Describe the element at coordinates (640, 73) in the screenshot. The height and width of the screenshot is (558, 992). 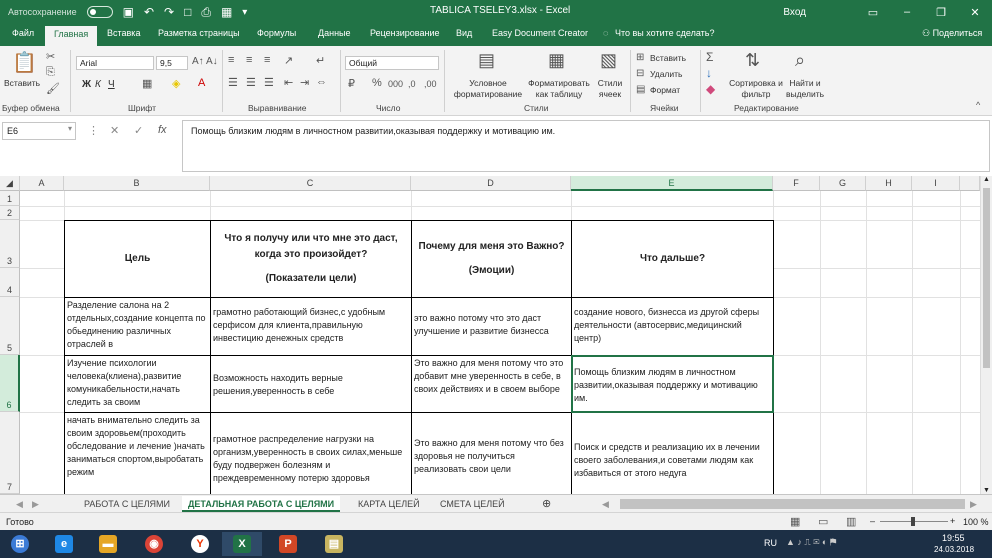
I see `delete-cells-icon: ⊟` at that location.